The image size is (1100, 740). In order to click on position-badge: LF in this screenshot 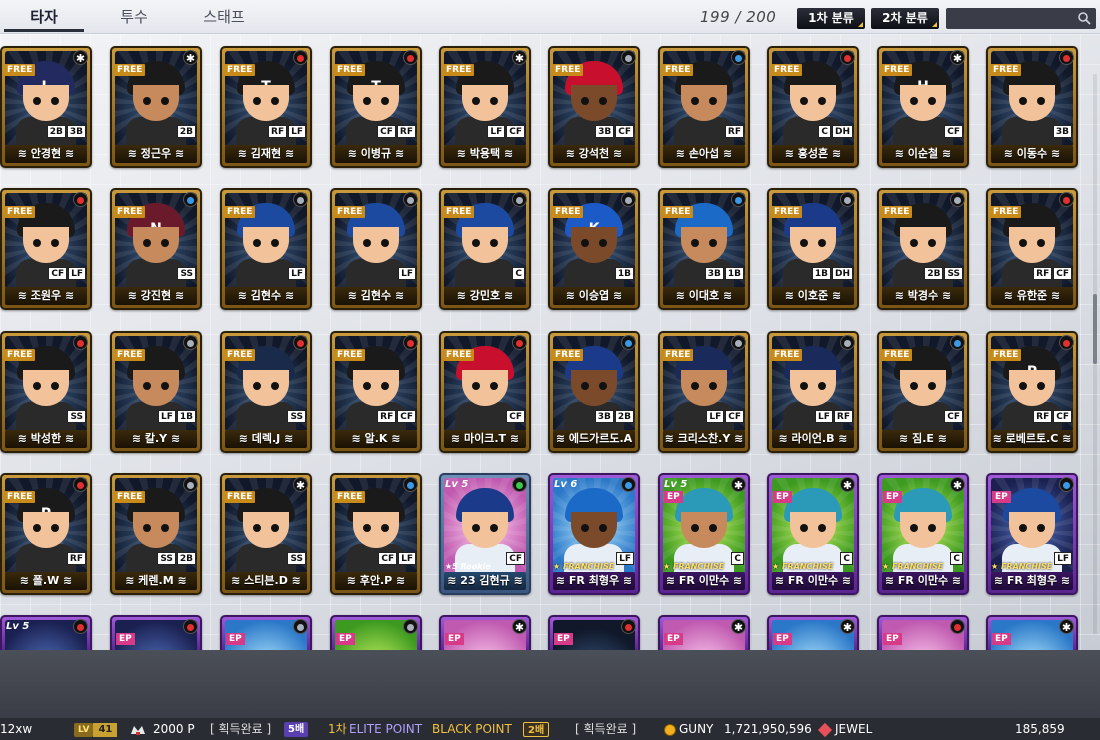, I will do `click(407, 273)`.